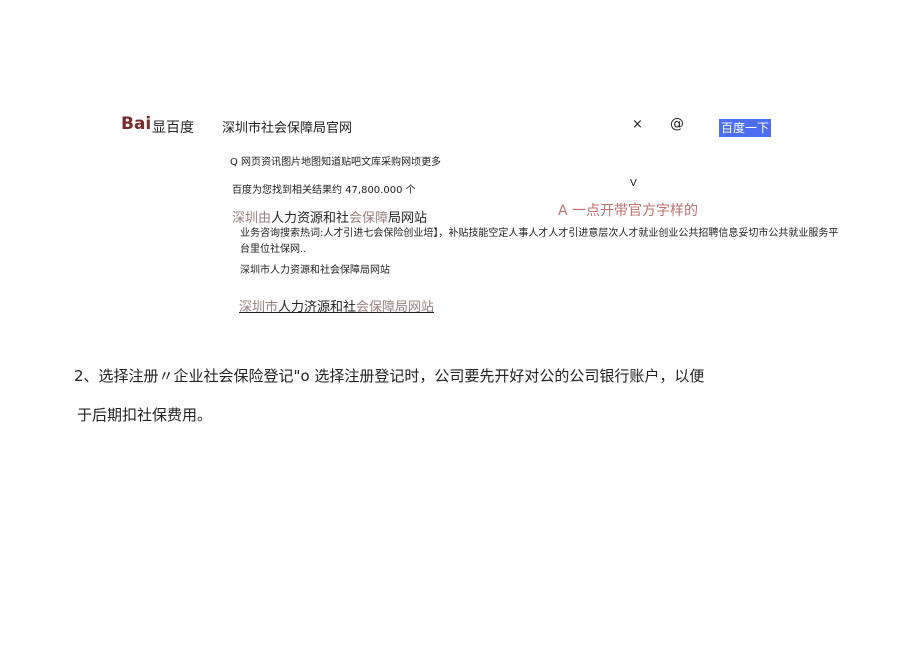 The height and width of the screenshot is (651, 920). I want to click on chevron-down-icon: V, so click(633, 183).